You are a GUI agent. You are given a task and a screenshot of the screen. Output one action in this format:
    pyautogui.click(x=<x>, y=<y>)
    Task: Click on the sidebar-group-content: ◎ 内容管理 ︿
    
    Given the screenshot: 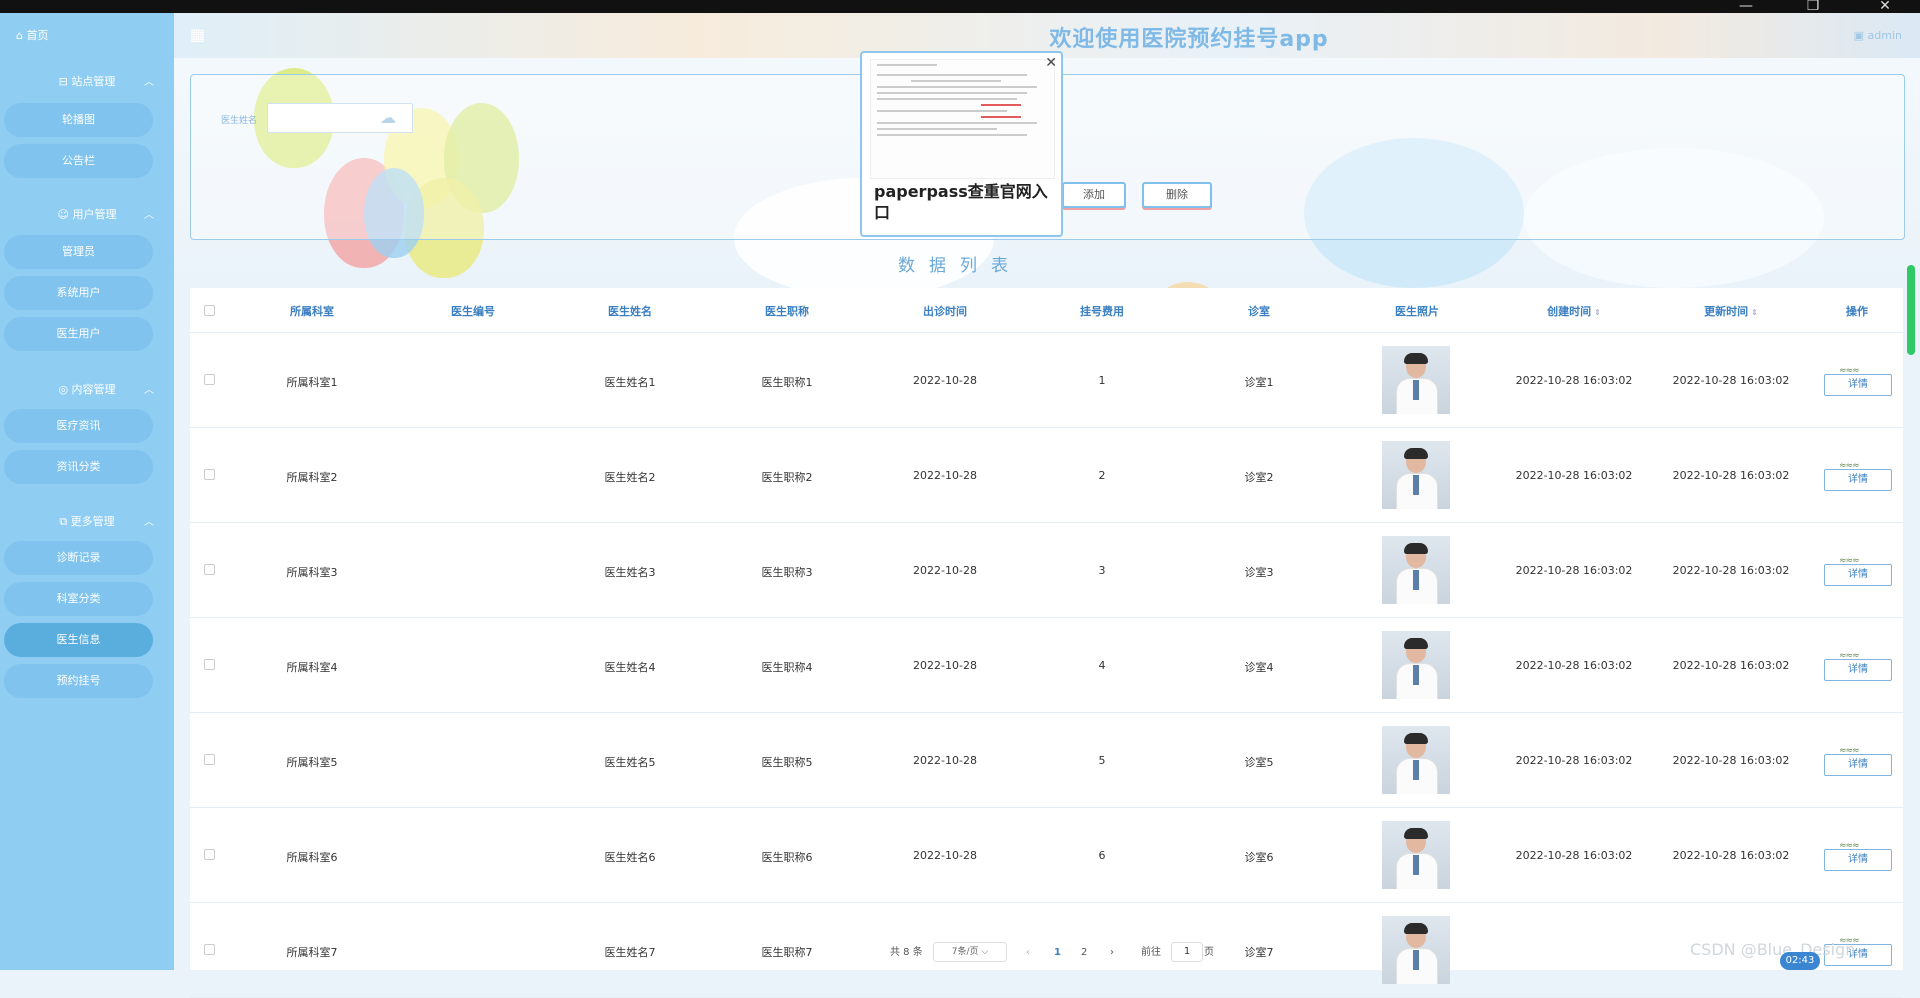 What is the action you would take?
    pyautogui.click(x=87, y=391)
    